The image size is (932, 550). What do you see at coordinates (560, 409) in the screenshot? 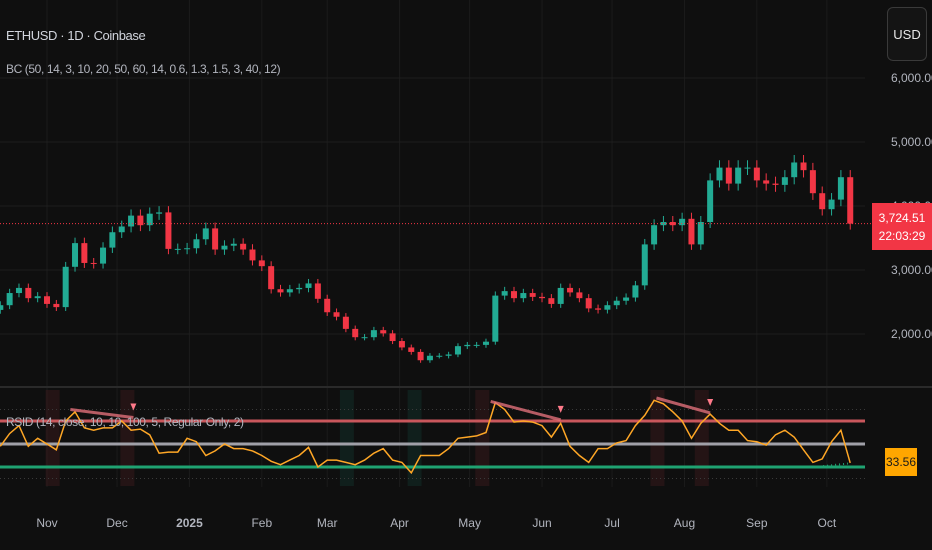
I see `bearish-divergence-marker` at bounding box center [560, 409].